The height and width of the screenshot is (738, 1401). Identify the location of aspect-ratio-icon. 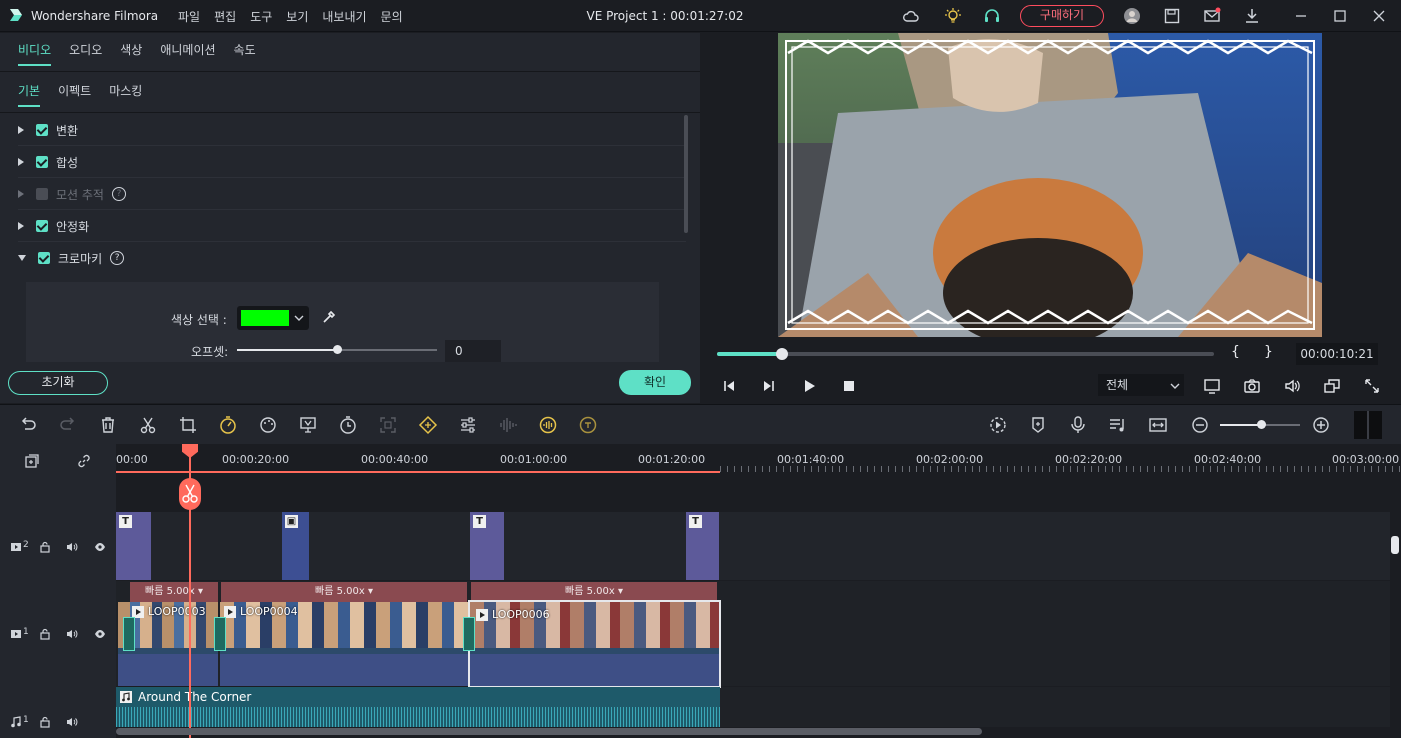
(1332, 386).